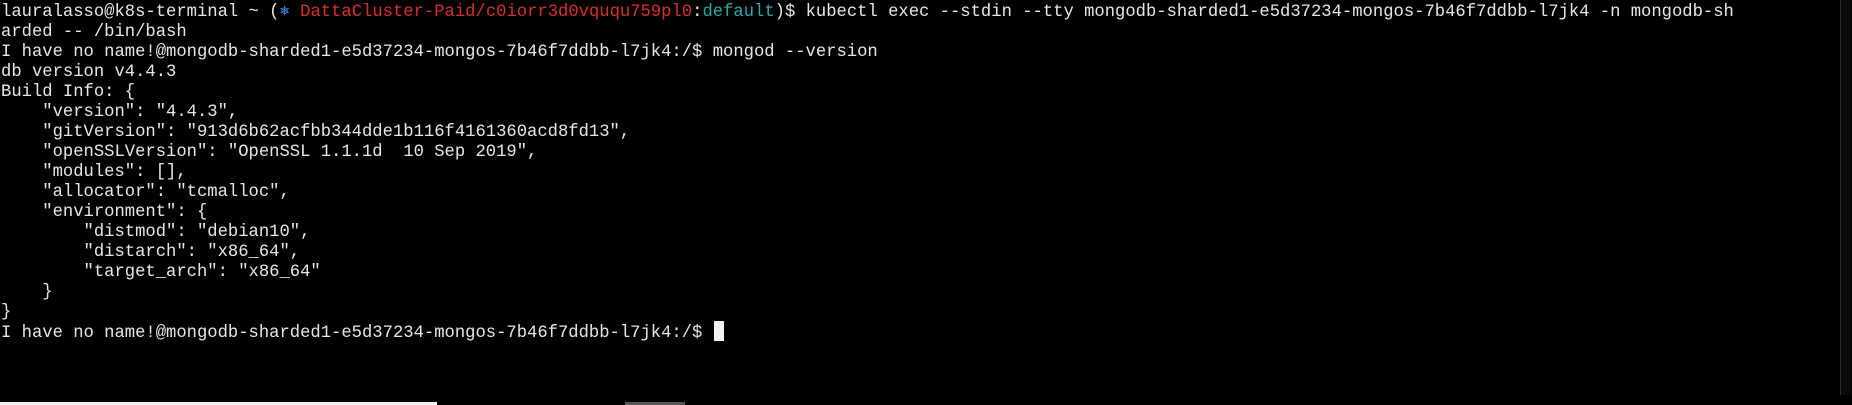 This screenshot has height=405, width=1852. Describe the element at coordinates (1845, 197) in the screenshot. I see `scrollbar-thumb` at that location.